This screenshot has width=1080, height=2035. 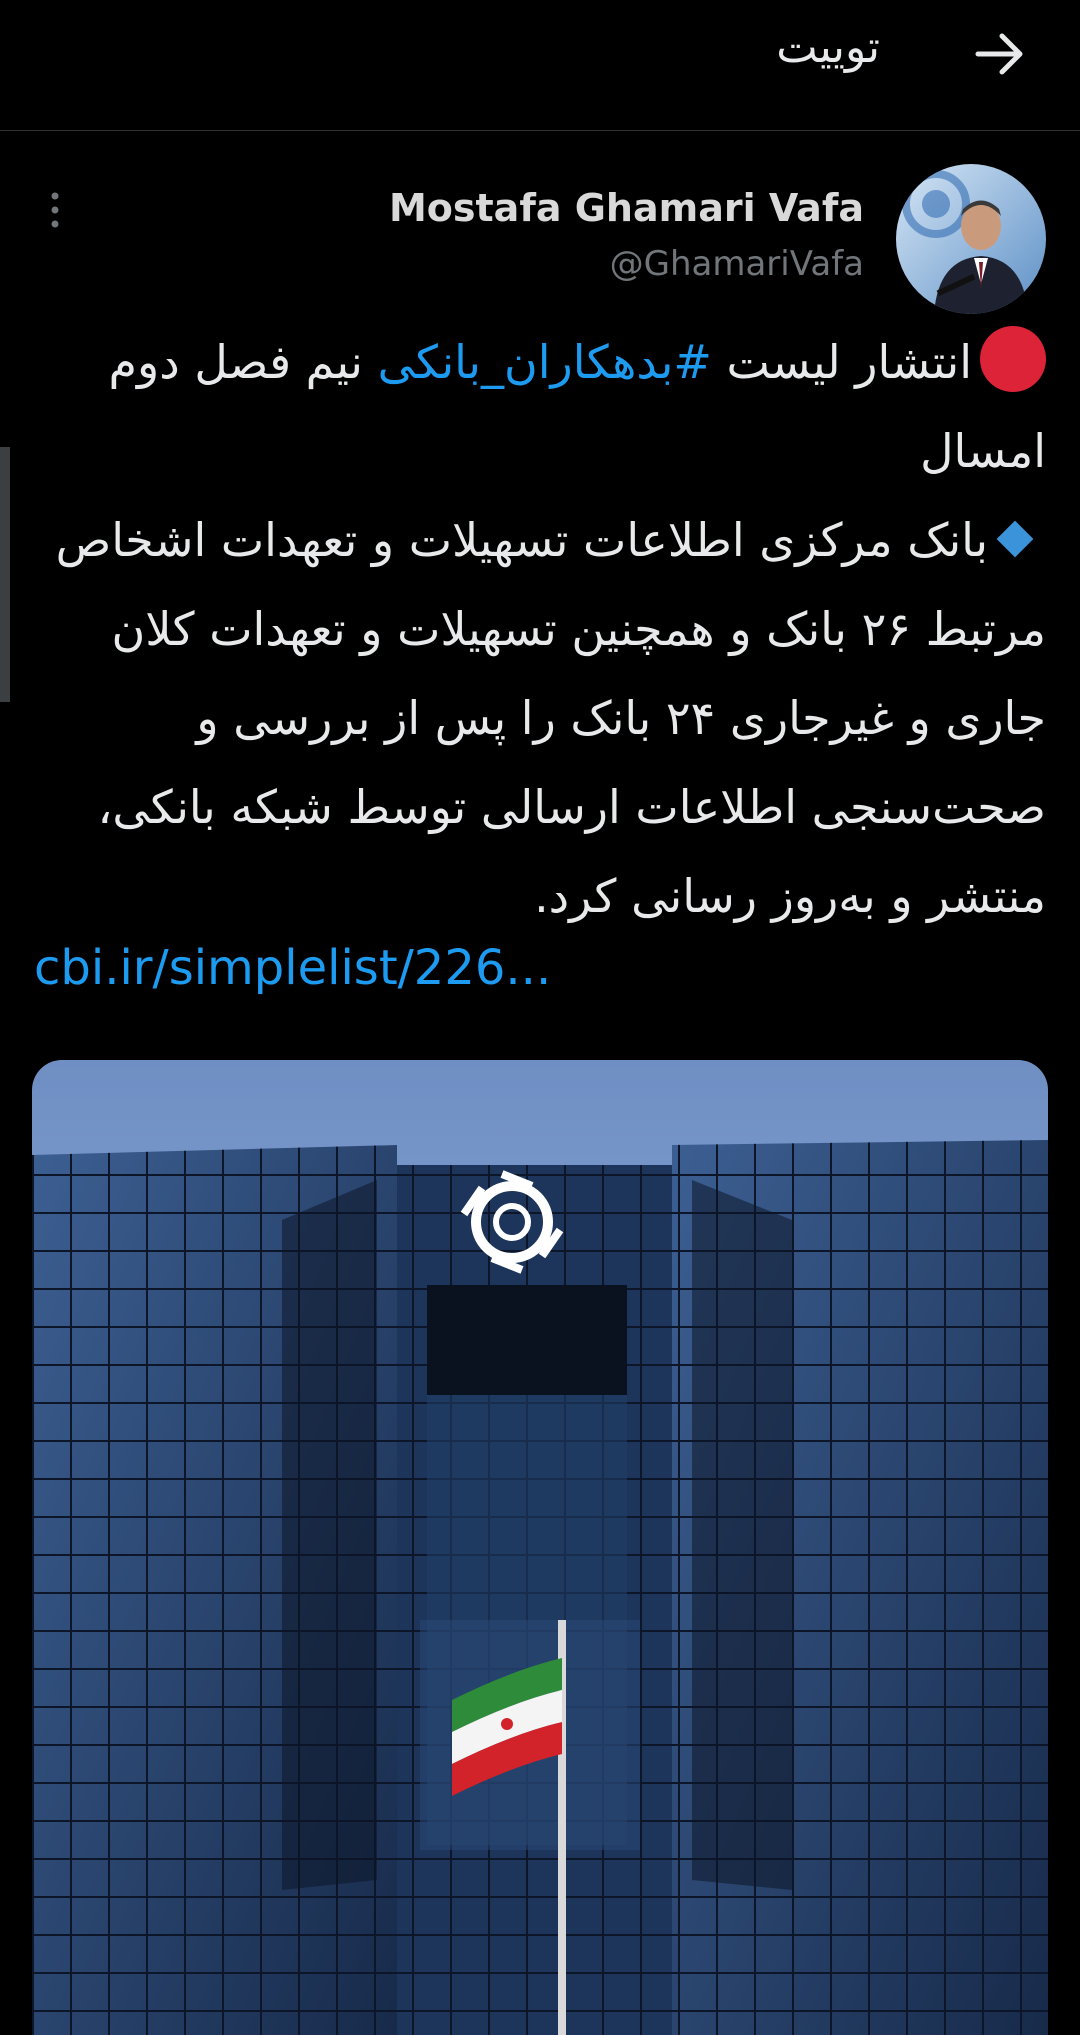 What do you see at coordinates (1015, 539) in the screenshot?
I see `blue-diamond-icon` at bounding box center [1015, 539].